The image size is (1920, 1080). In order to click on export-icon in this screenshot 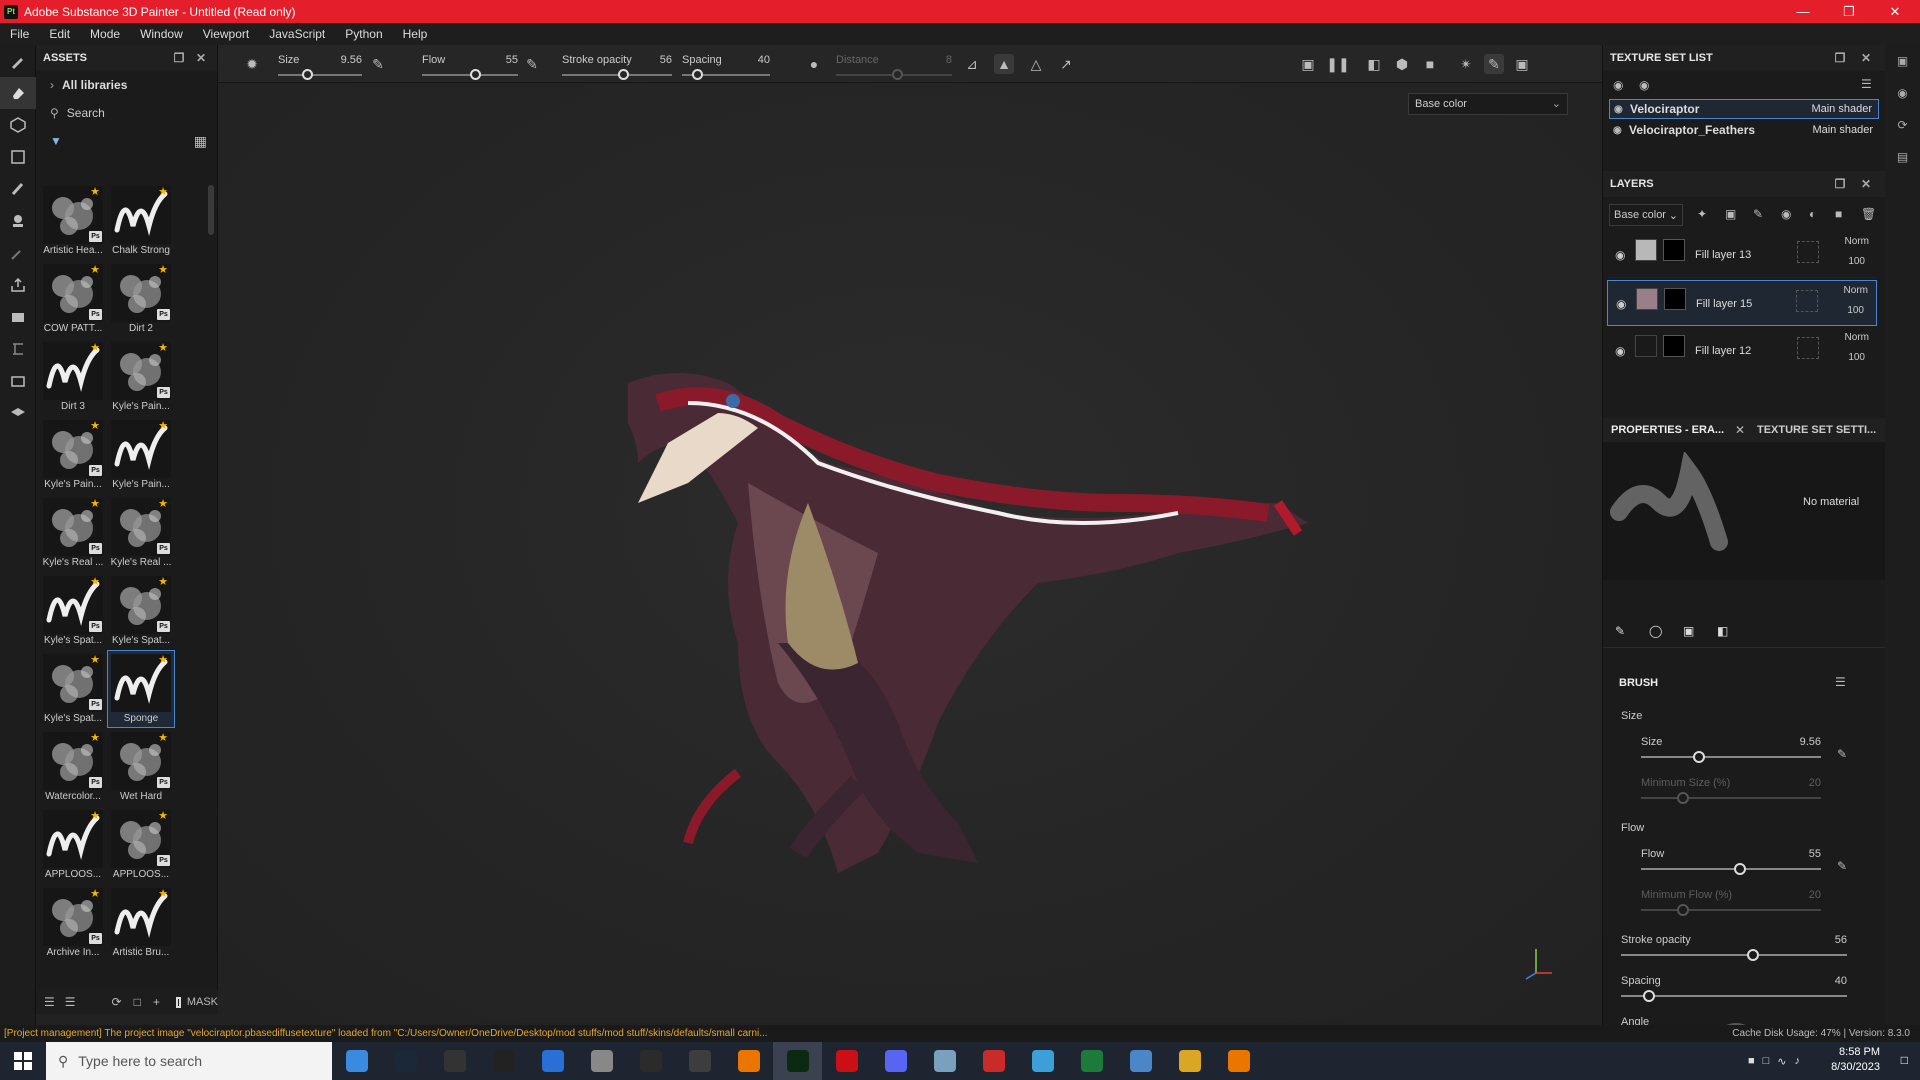, I will do `click(18, 285)`.